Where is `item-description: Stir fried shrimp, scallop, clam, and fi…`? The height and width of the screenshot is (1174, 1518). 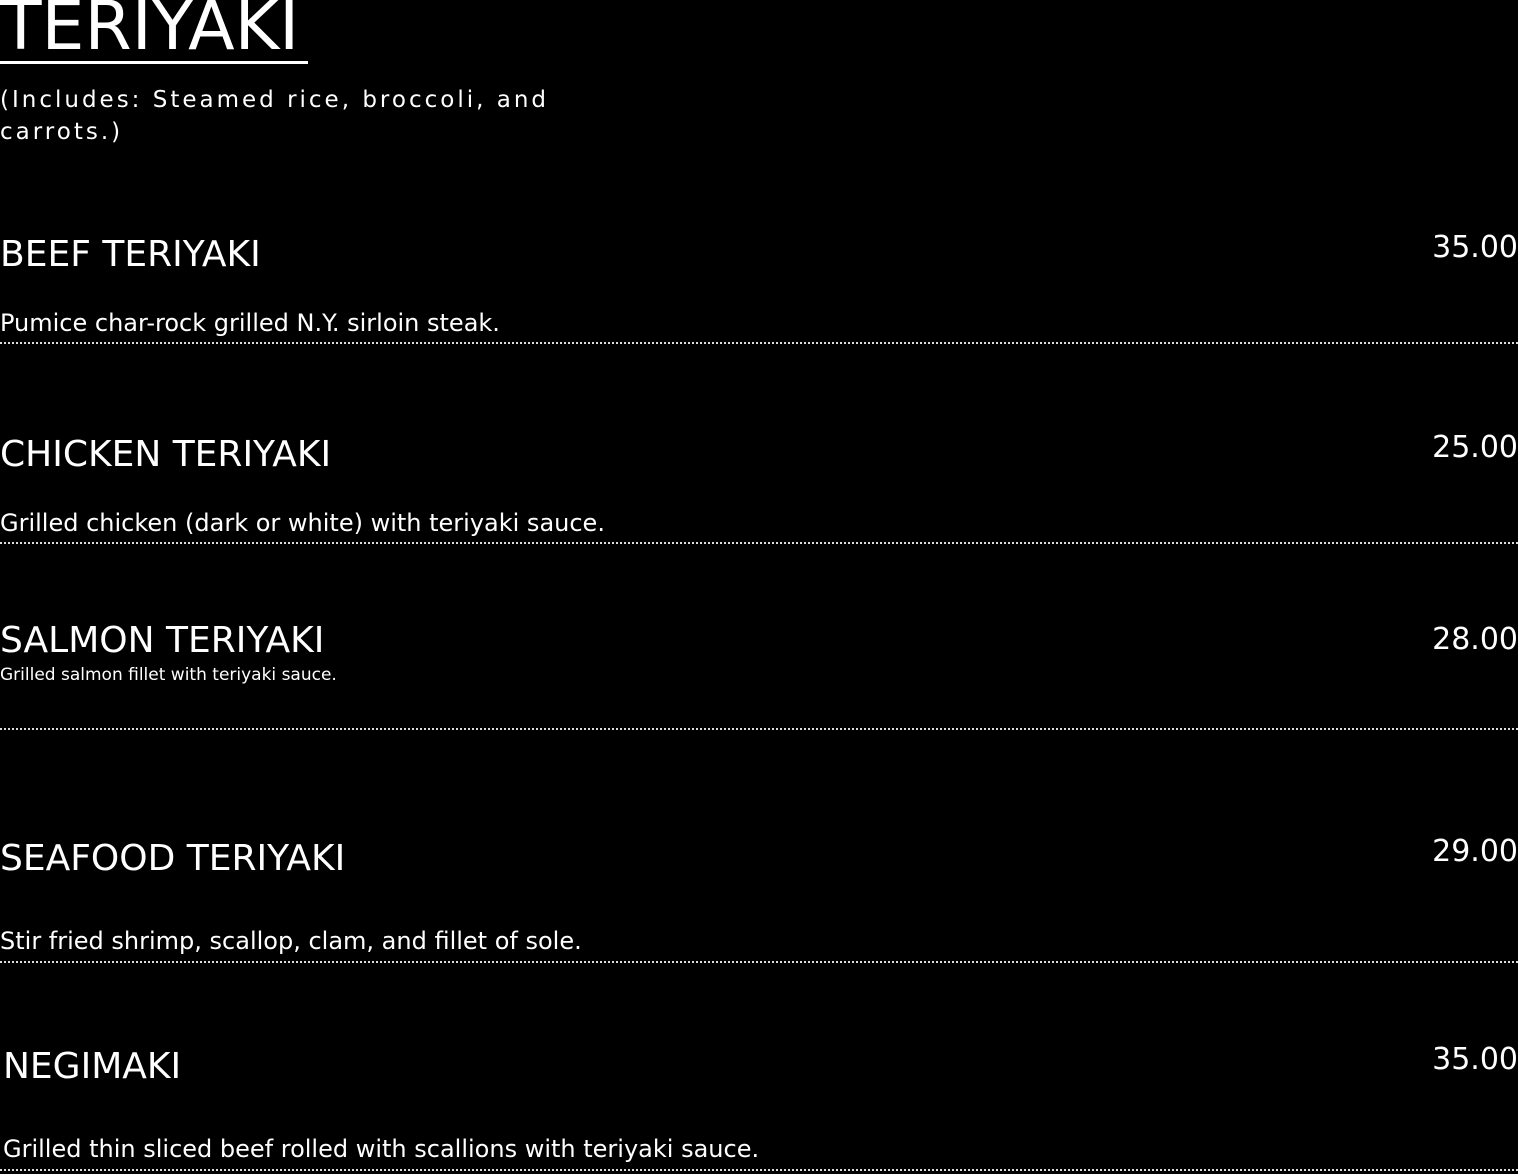
item-description: Stir fried shrimp, scallop, clam, and fi… is located at coordinates (291, 941).